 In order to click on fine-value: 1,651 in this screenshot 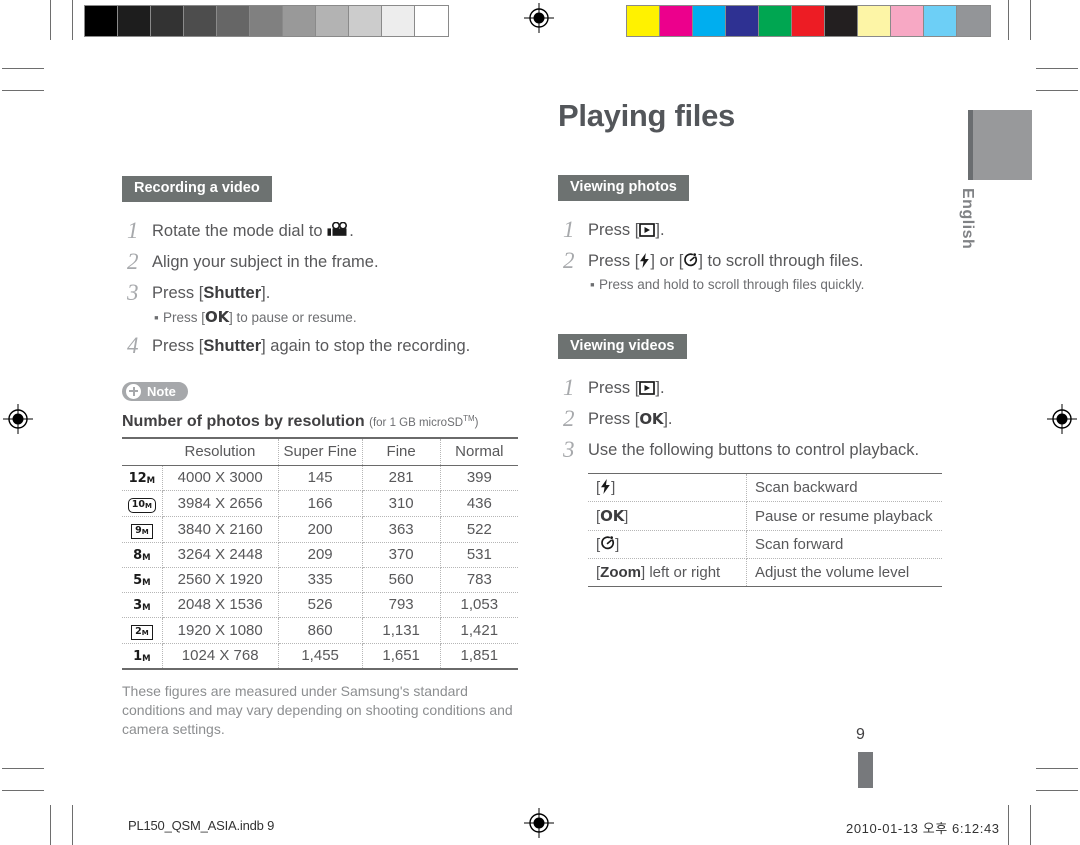, I will do `click(401, 656)`.